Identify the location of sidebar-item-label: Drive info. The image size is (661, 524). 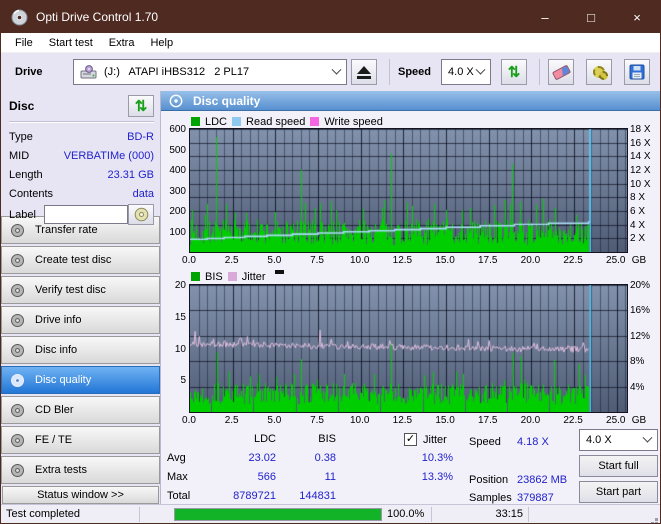
(58, 320).